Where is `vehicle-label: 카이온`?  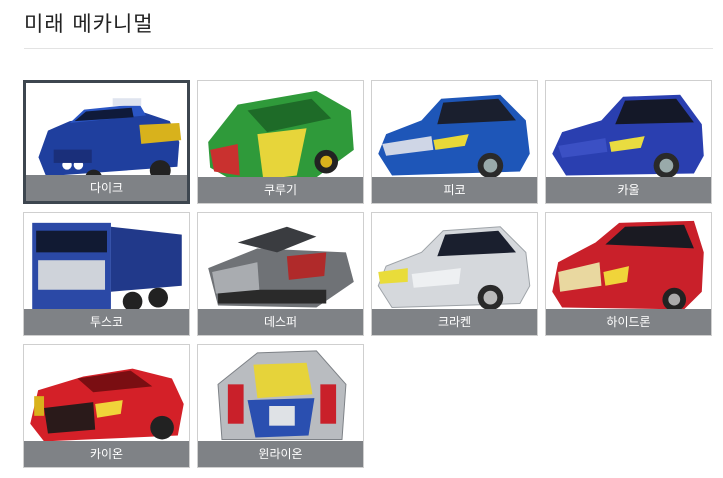 vehicle-label: 카이온 is located at coordinates (106, 454).